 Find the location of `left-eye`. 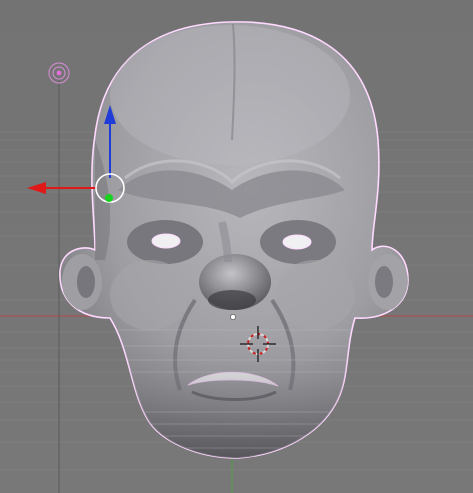

left-eye is located at coordinates (166, 241).